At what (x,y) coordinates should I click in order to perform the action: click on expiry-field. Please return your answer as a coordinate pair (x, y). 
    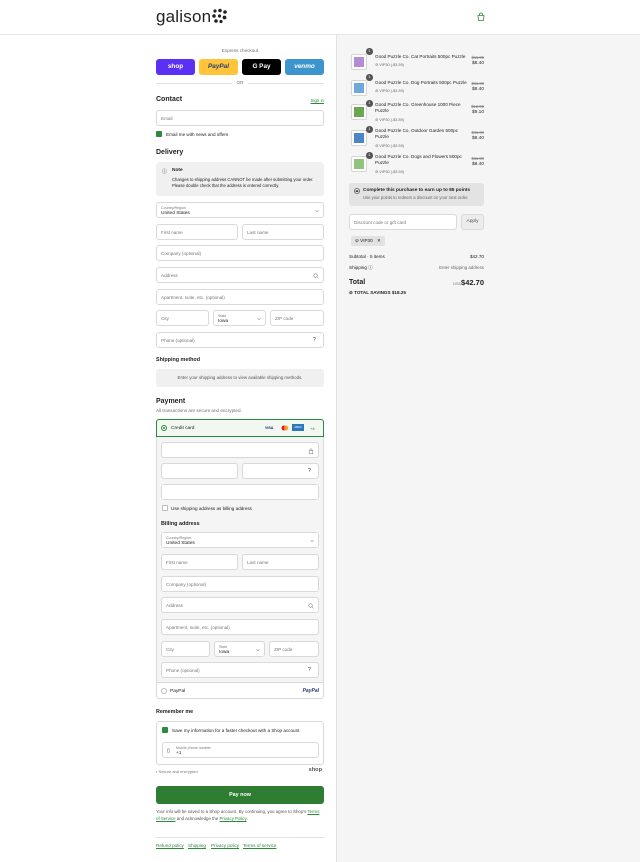
    Looking at the image, I should click on (199, 471).